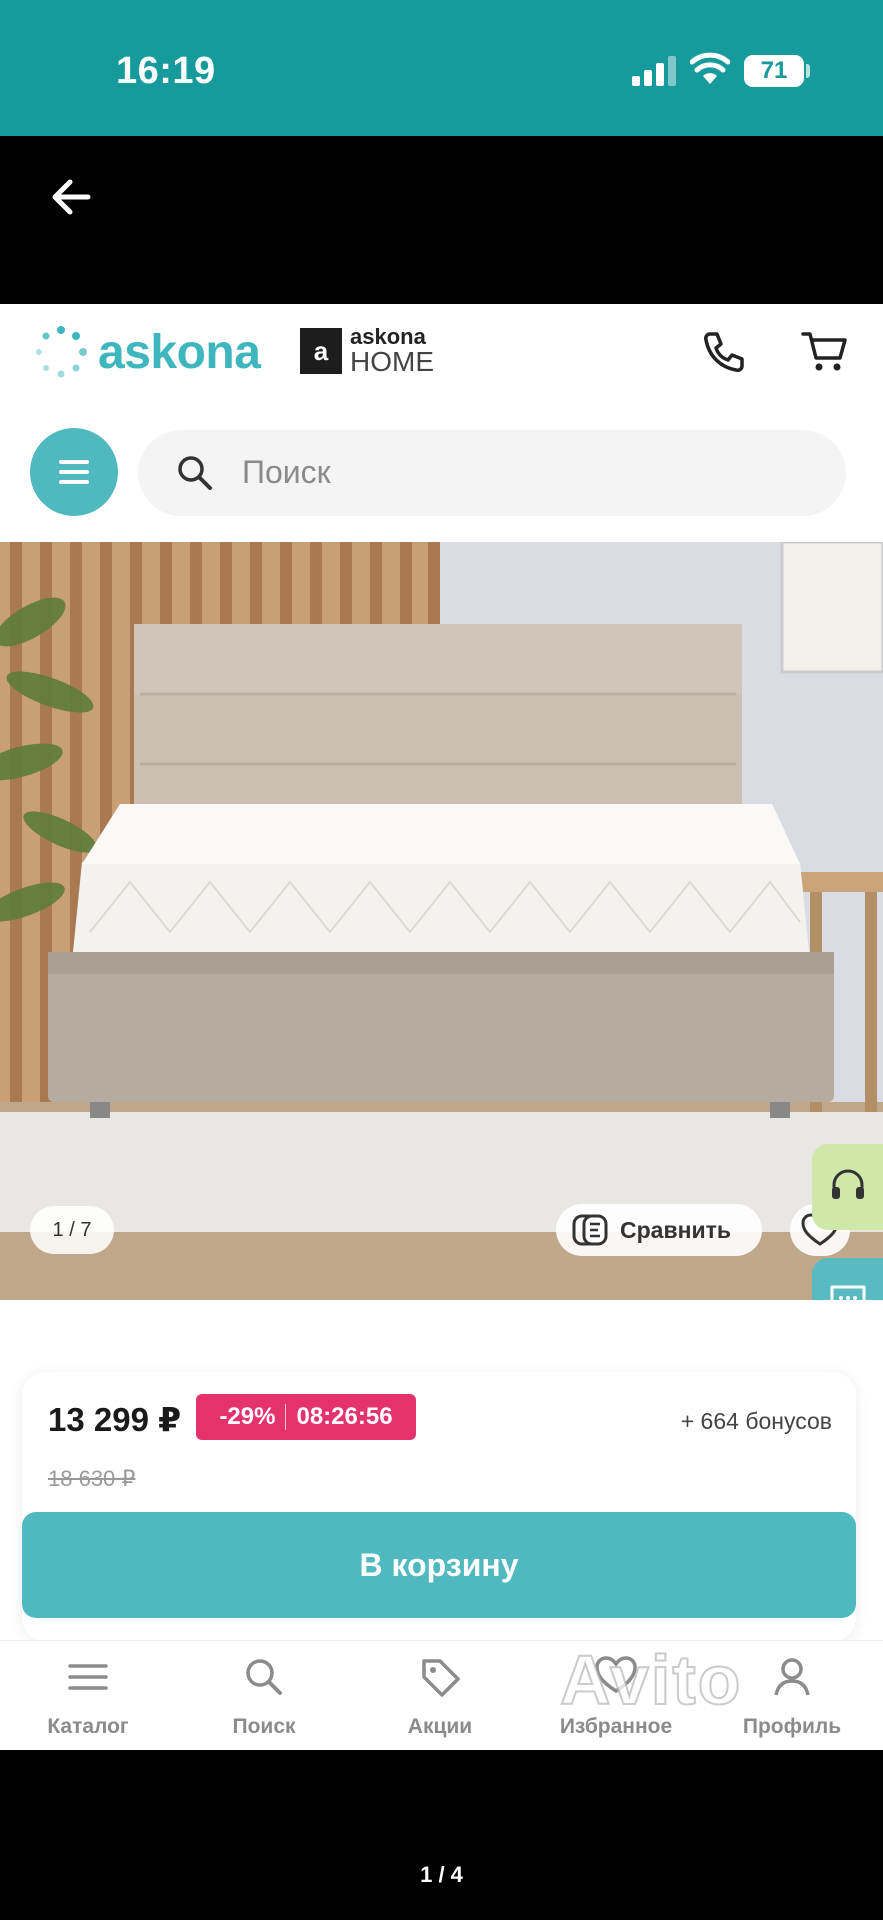 The width and height of the screenshot is (883, 1920). Describe the element at coordinates (441, 1678) in the screenshot. I see `tag-icon` at that location.